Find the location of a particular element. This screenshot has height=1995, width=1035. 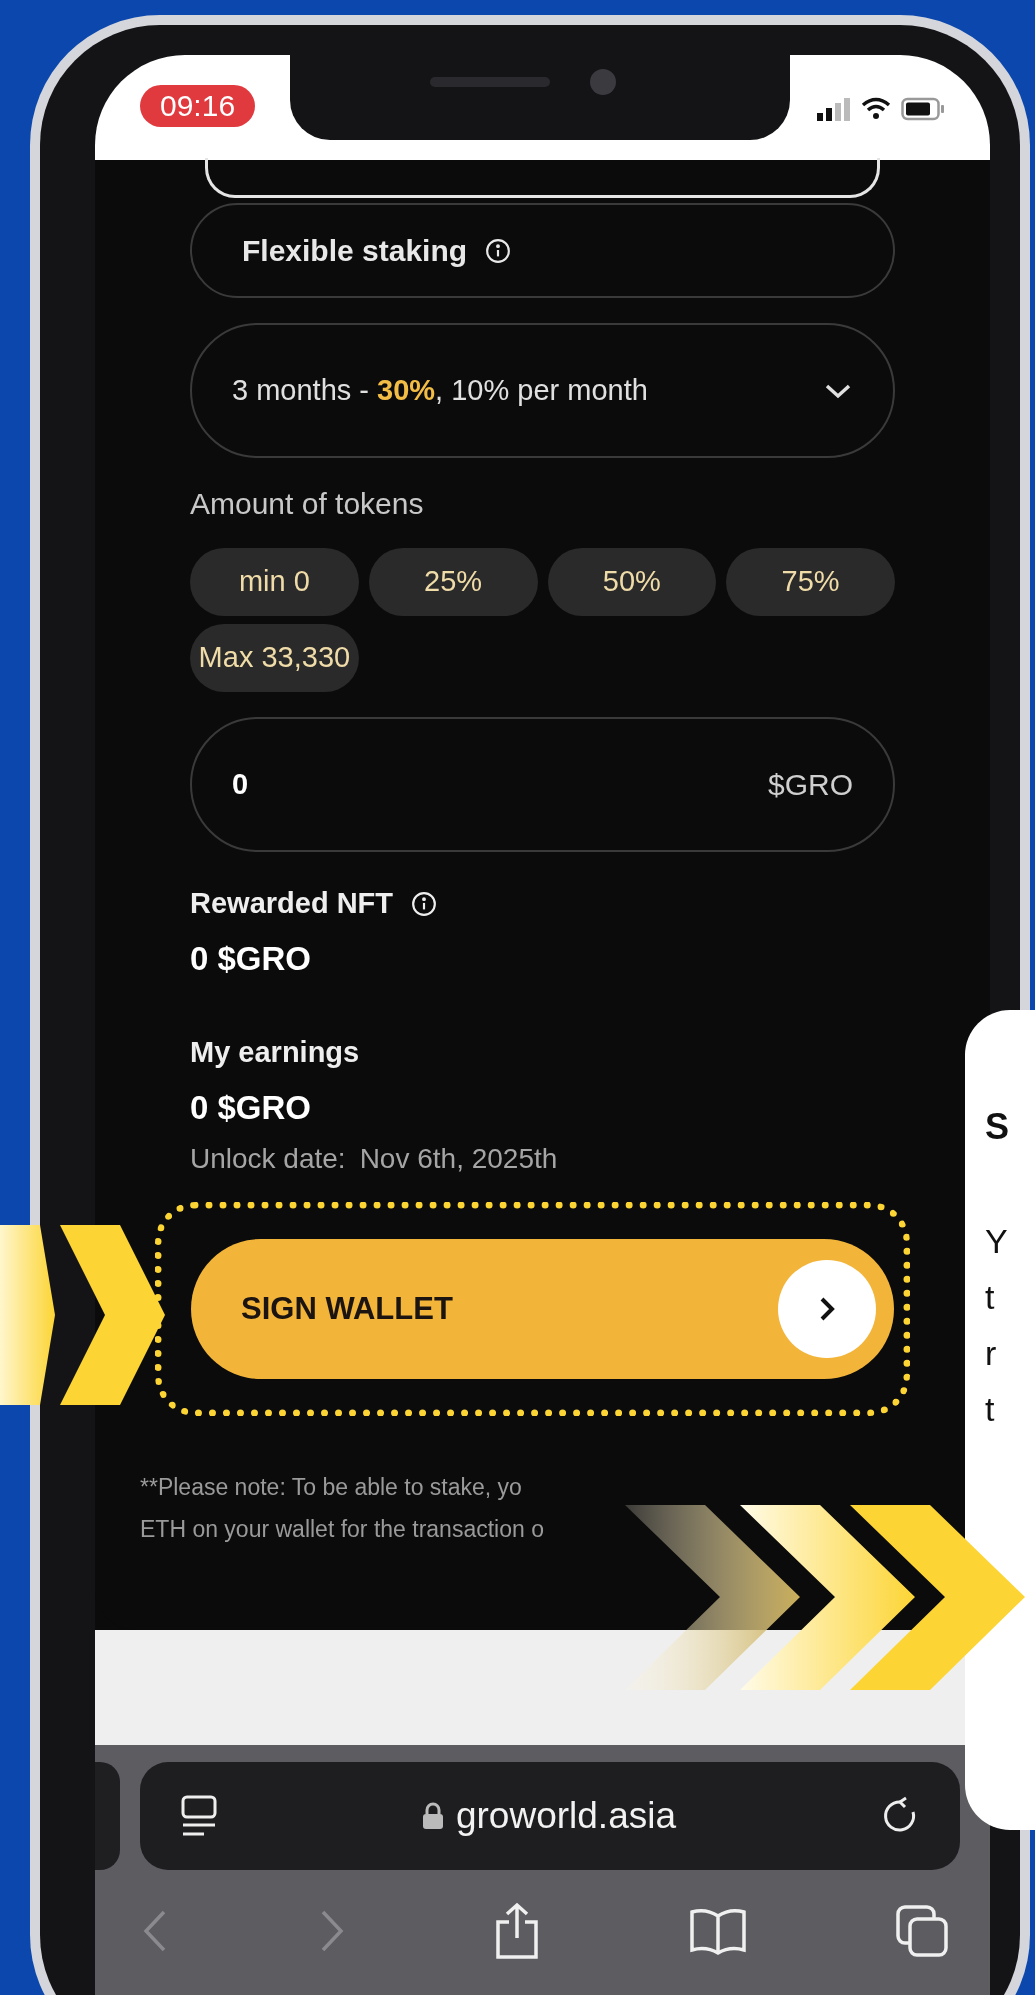

signal-icon is located at coordinates (834, 109).